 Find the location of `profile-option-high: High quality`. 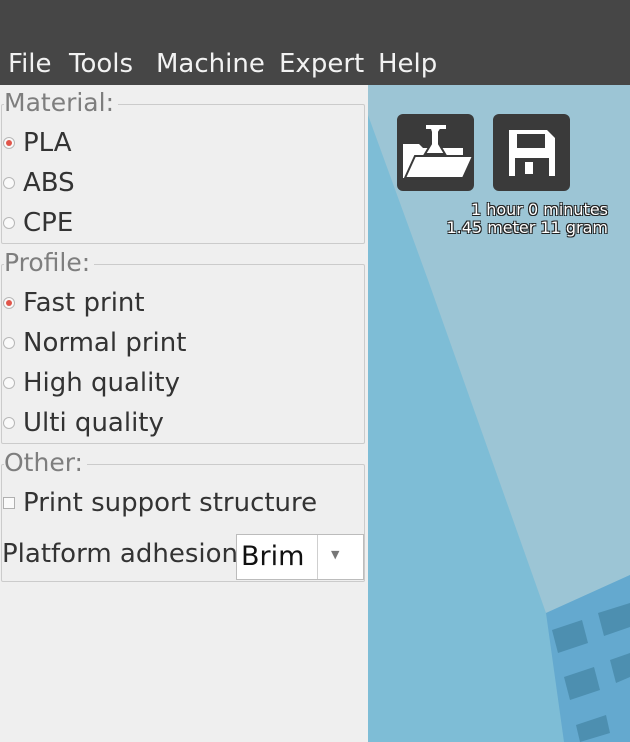

profile-option-high: High quality is located at coordinates (91, 383).